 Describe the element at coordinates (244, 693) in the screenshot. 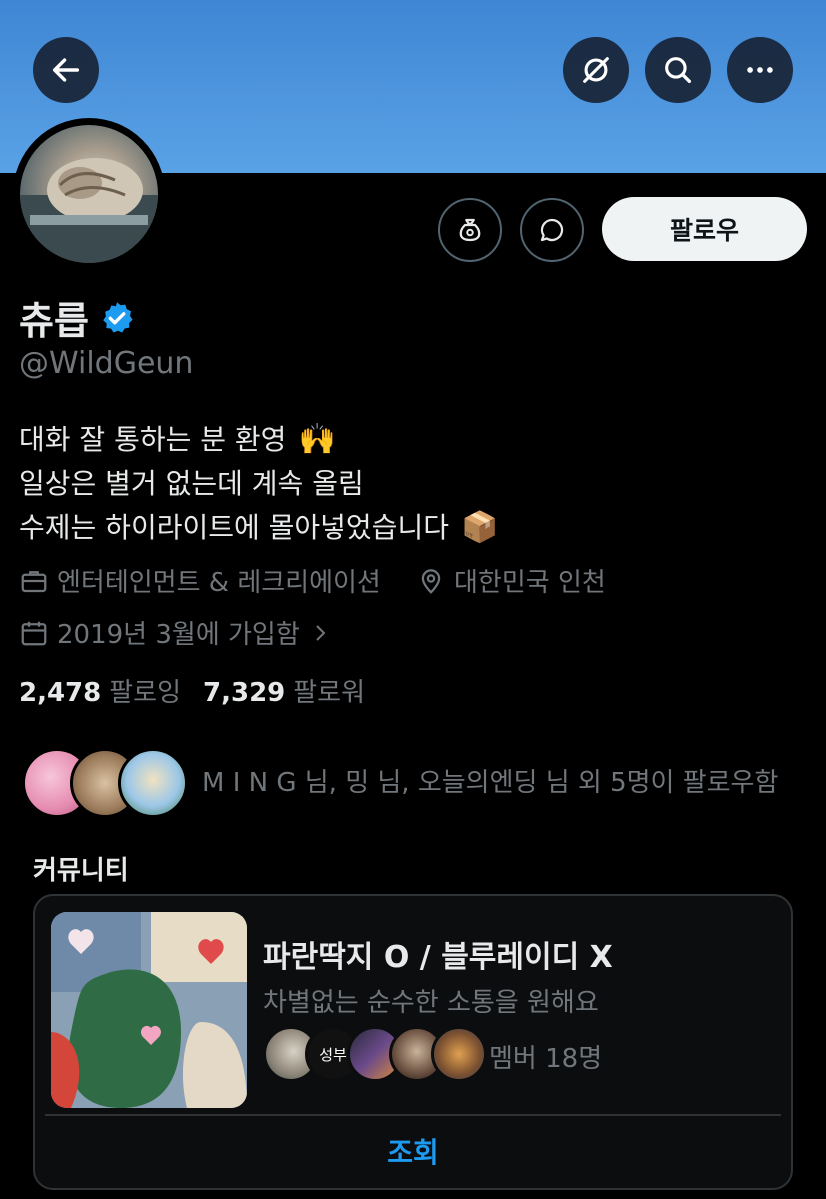

I see `followers-count: 7,329` at that location.